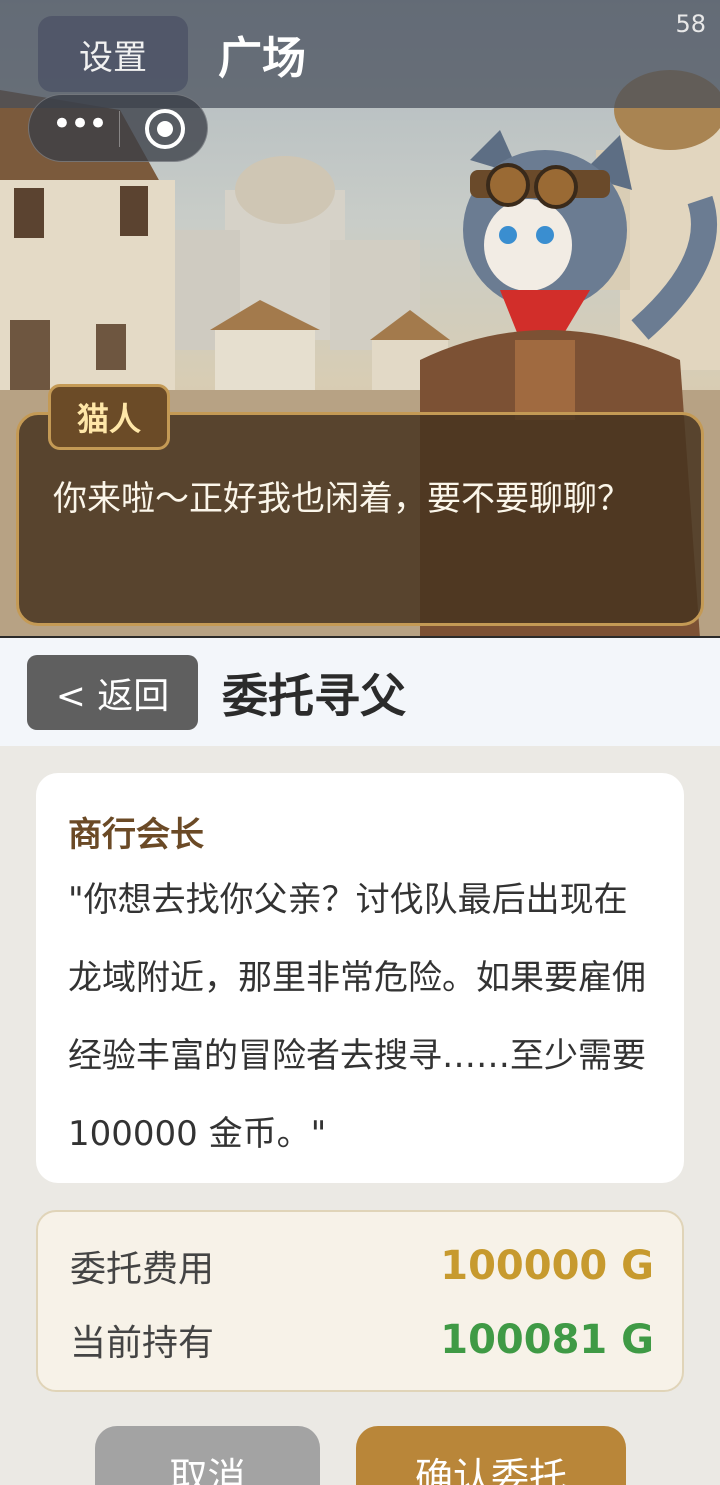  What do you see at coordinates (112, 692) in the screenshot?
I see `back-button: < 返回` at bounding box center [112, 692].